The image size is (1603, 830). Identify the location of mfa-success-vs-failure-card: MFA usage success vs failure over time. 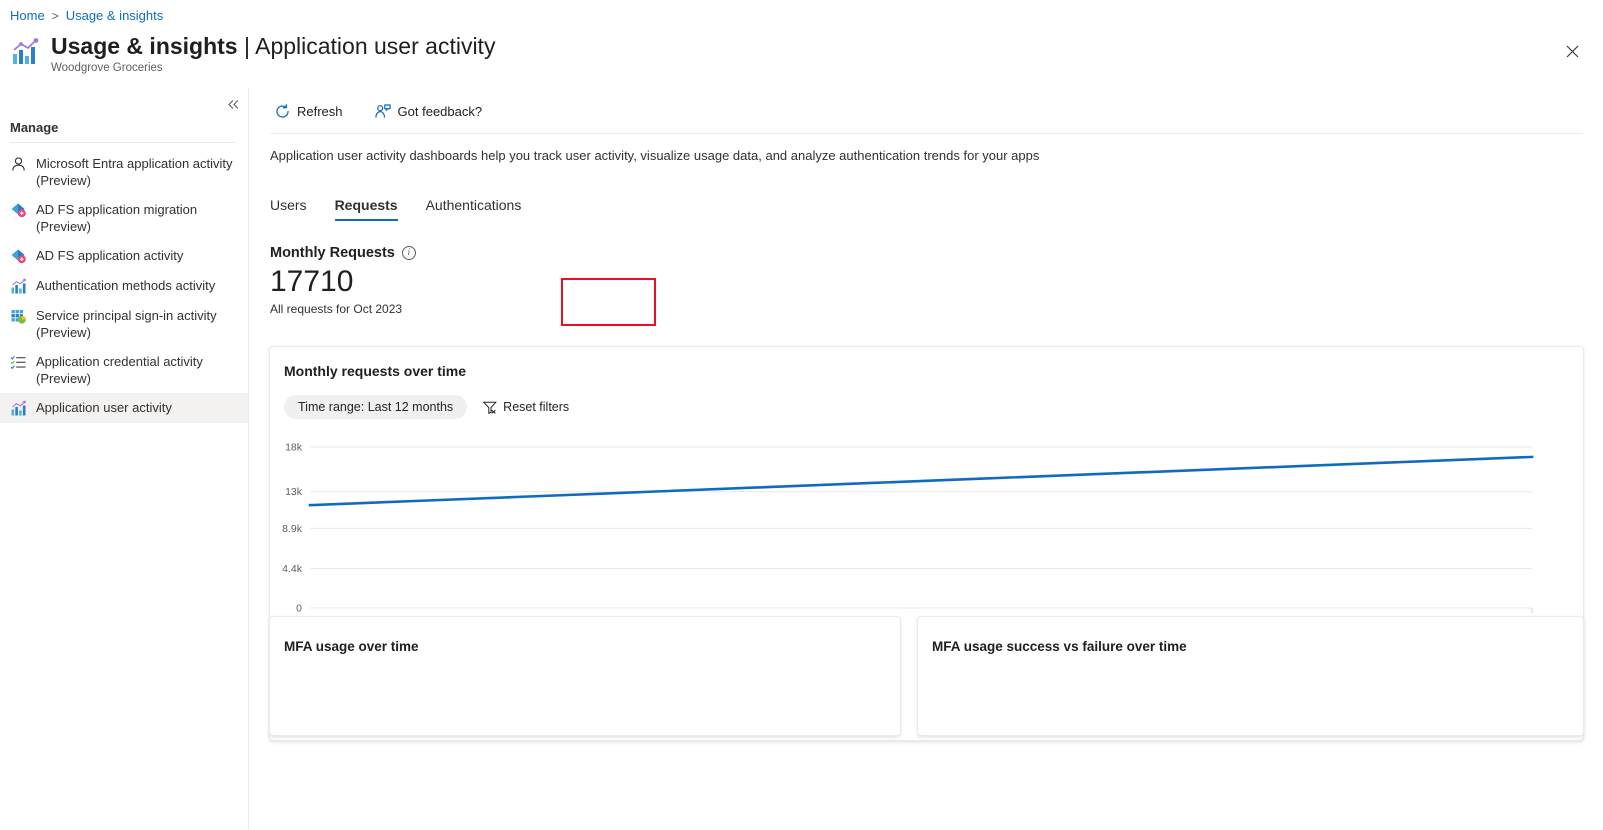
(1250, 676).